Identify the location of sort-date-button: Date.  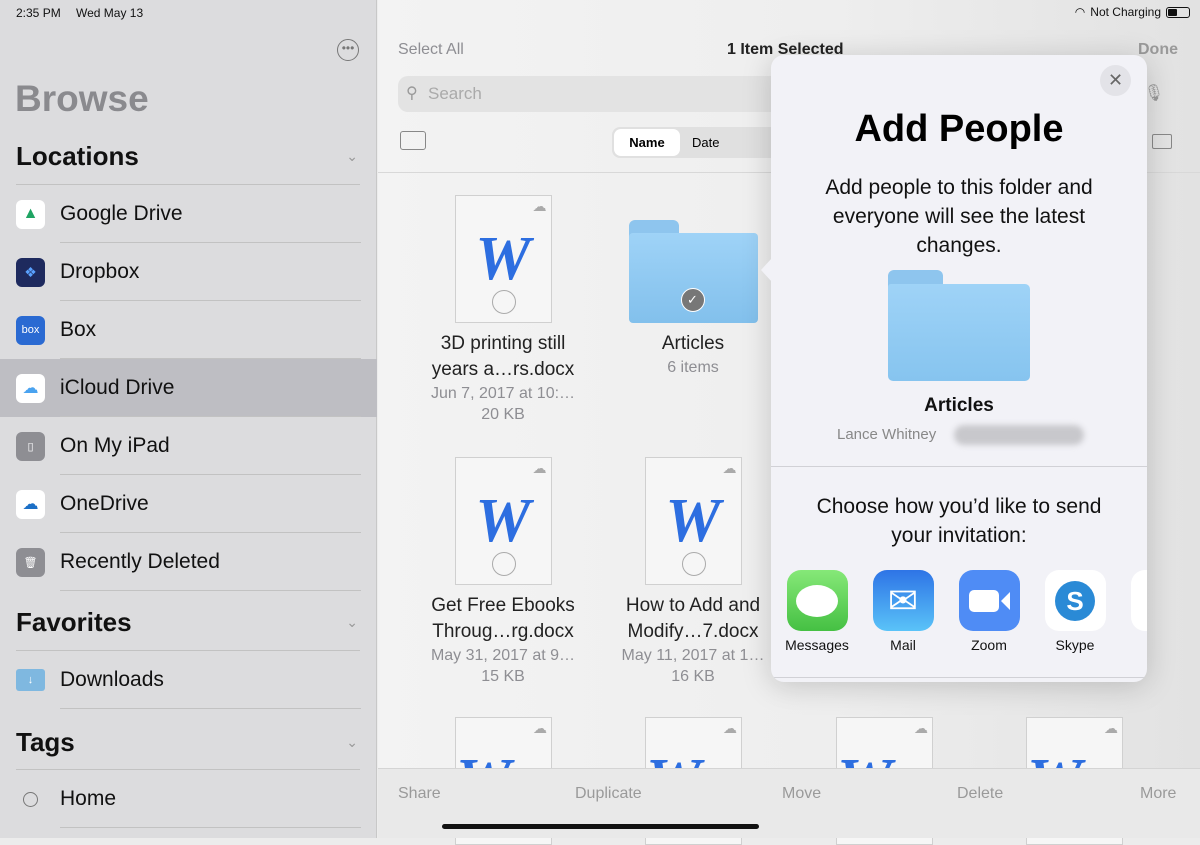
(705, 142).